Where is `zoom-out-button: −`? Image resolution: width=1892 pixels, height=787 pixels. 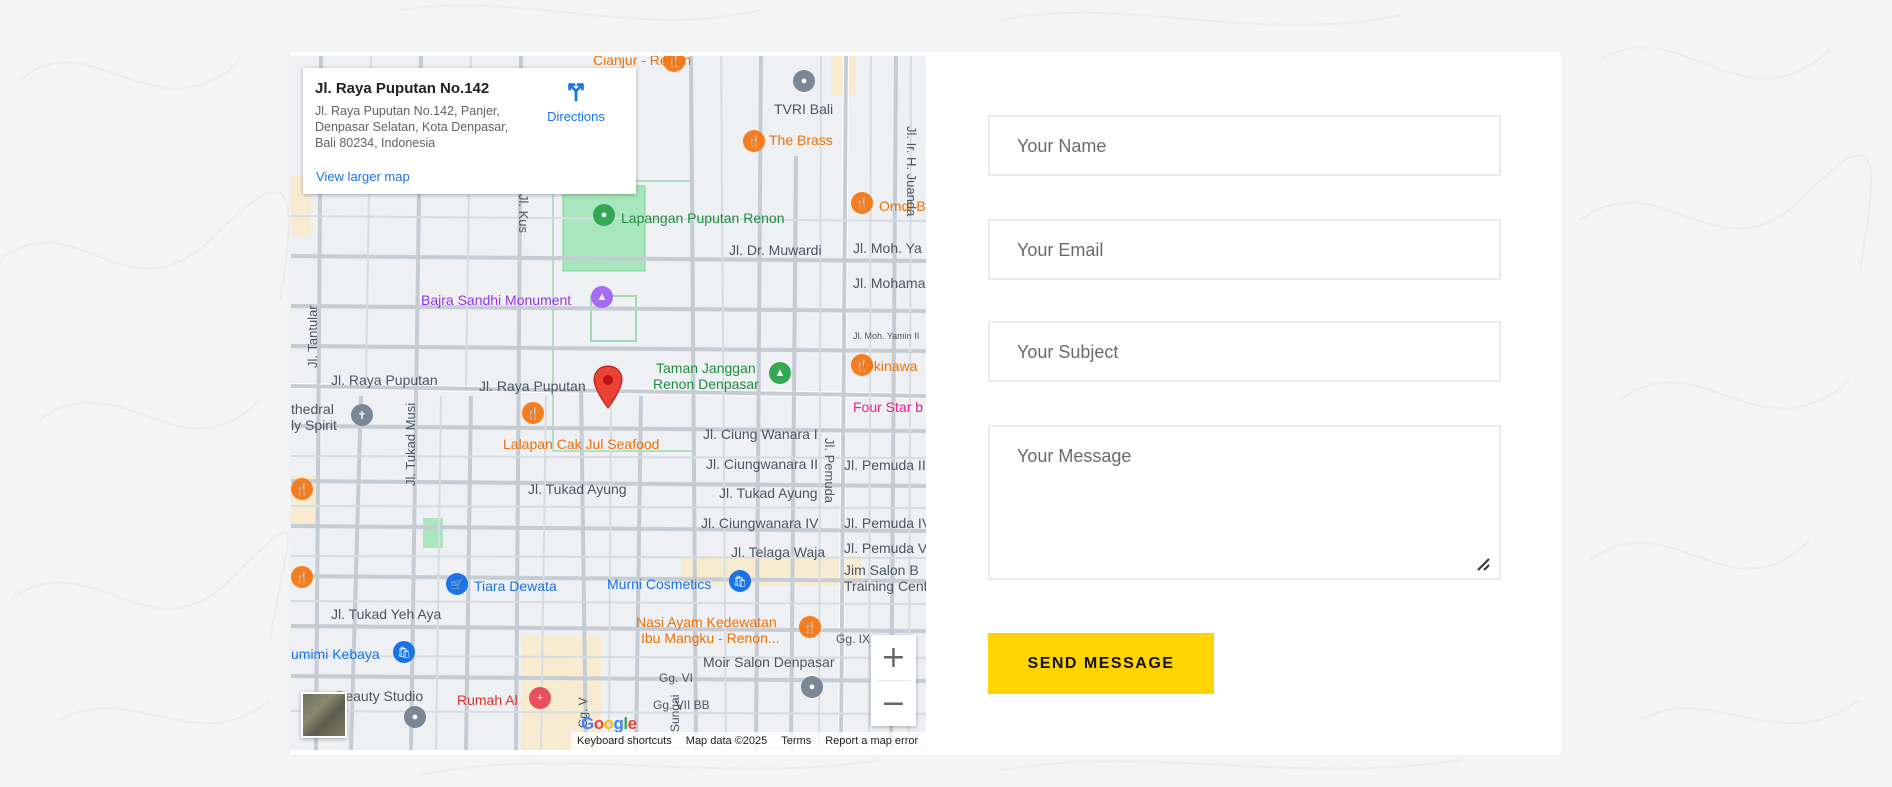 zoom-out-button: − is located at coordinates (893, 703).